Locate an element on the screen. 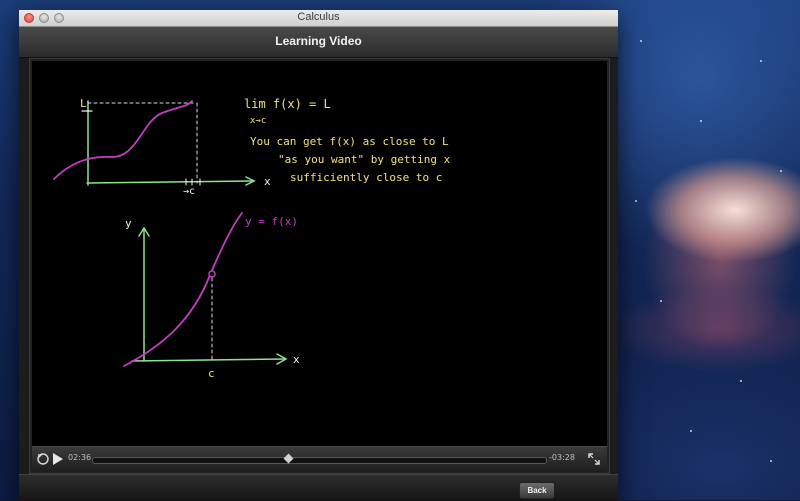 The height and width of the screenshot is (501, 800). window-title: Calculus is located at coordinates (318, 17).